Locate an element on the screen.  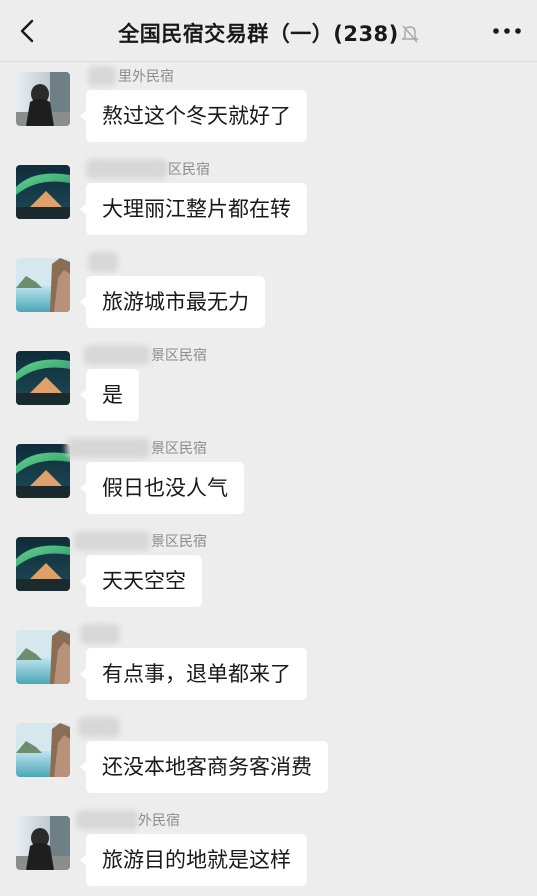
sender-name: 区民宿 is located at coordinates (189, 170).